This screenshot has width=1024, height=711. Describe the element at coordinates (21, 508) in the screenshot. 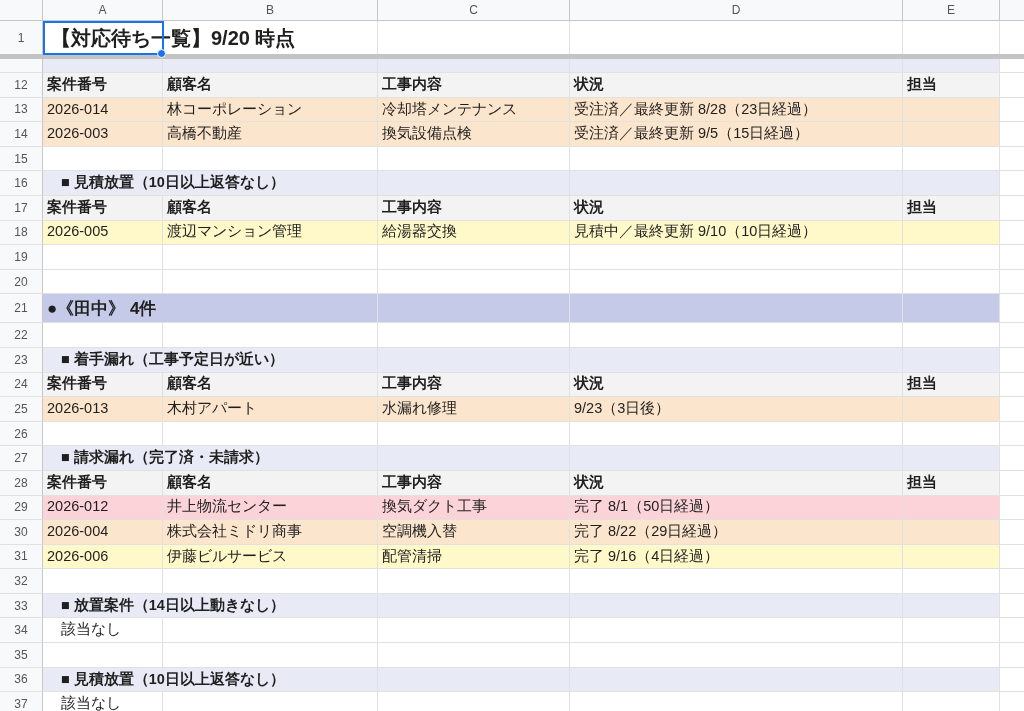

I see `row-number: 29` at that location.